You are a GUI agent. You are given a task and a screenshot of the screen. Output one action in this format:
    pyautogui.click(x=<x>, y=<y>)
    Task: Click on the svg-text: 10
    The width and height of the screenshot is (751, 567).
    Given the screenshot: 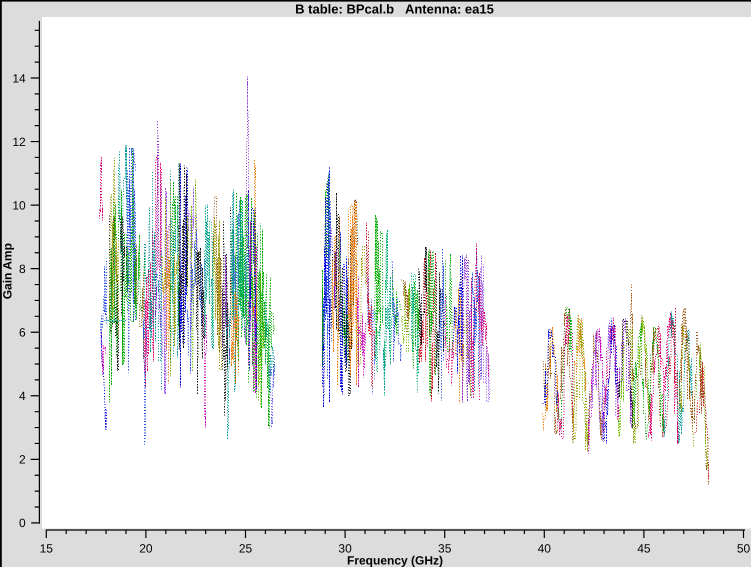 What is the action you would take?
    pyautogui.click(x=19, y=205)
    